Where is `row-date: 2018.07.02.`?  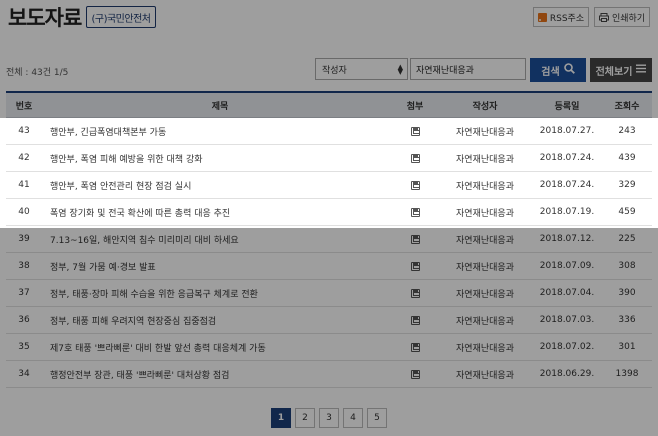
row-date: 2018.07.02. is located at coordinates (567, 347).